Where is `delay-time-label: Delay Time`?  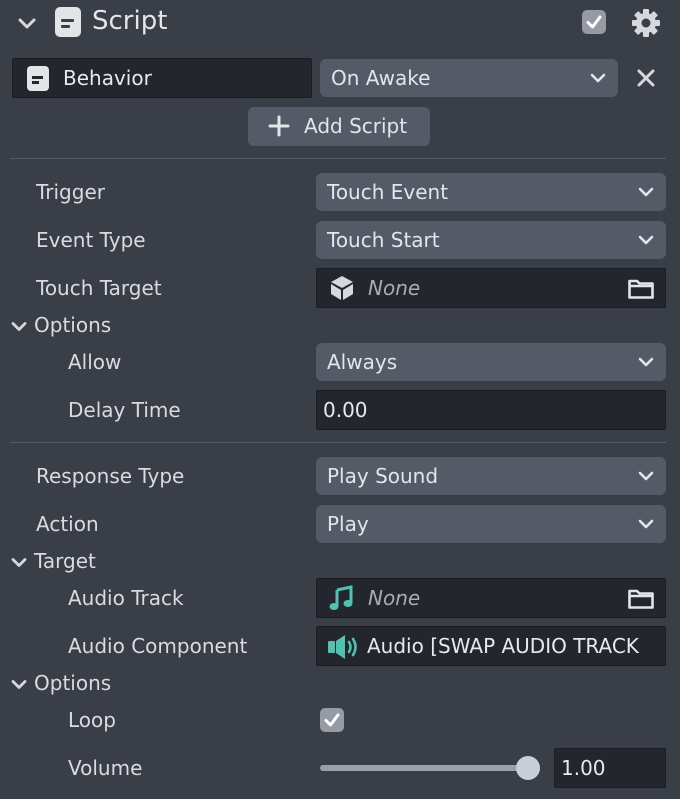
delay-time-label: Delay Time is located at coordinates (124, 410).